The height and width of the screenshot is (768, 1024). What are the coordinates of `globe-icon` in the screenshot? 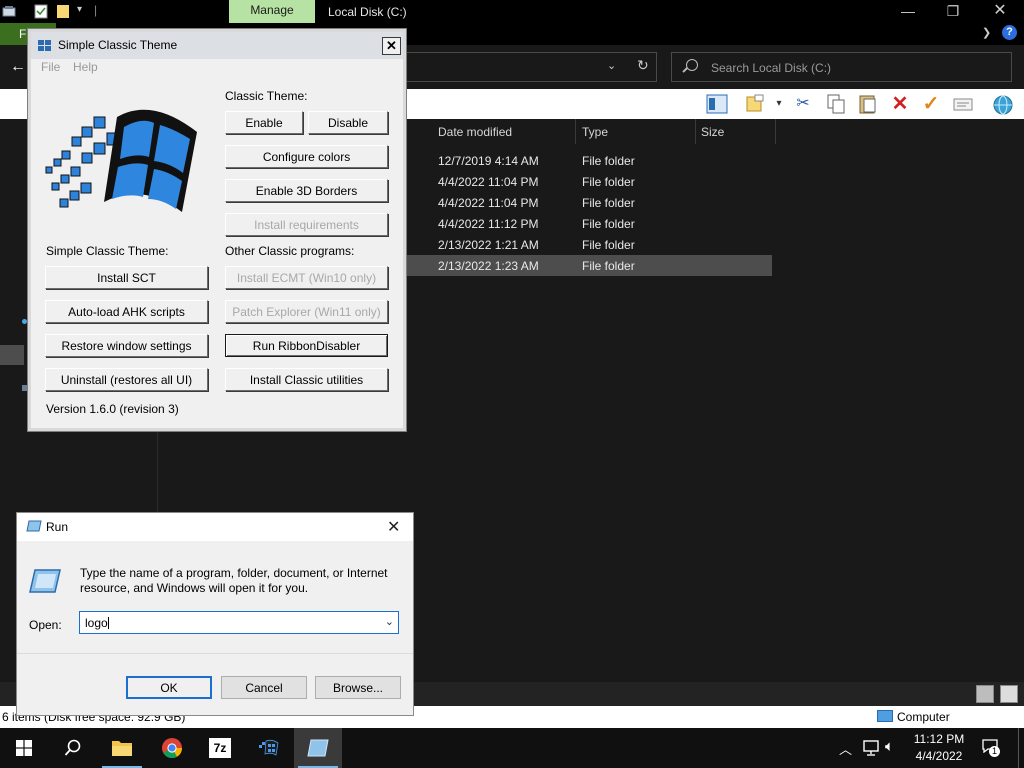 It's located at (1003, 104).